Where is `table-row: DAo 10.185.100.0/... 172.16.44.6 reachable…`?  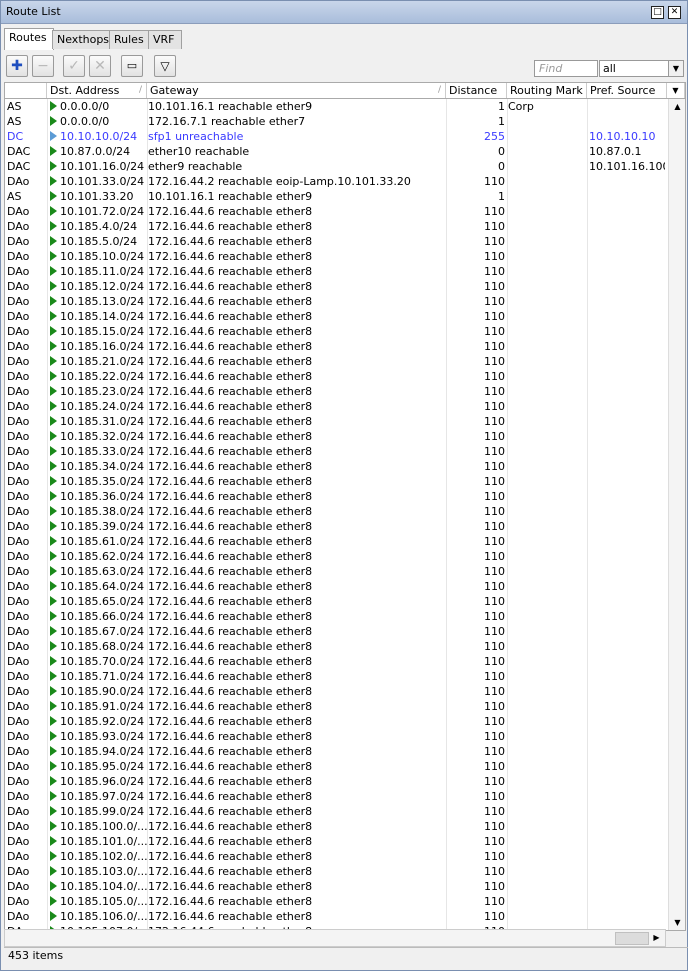 table-row: DAo 10.185.100.0/... 172.16.44.6 reachable… is located at coordinates (335, 826).